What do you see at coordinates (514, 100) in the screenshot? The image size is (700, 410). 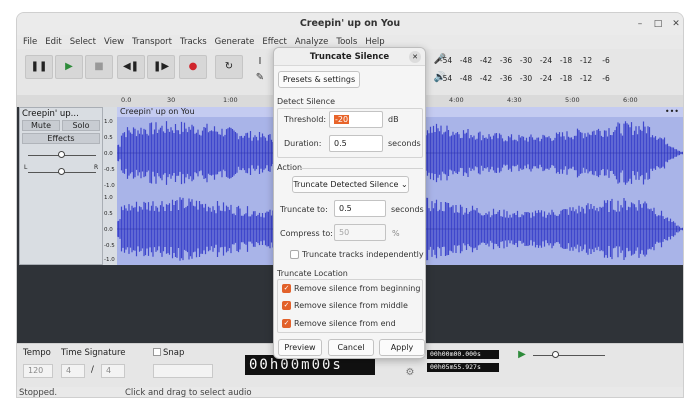 I see `ruler-tick: 4:30` at bounding box center [514, 100].